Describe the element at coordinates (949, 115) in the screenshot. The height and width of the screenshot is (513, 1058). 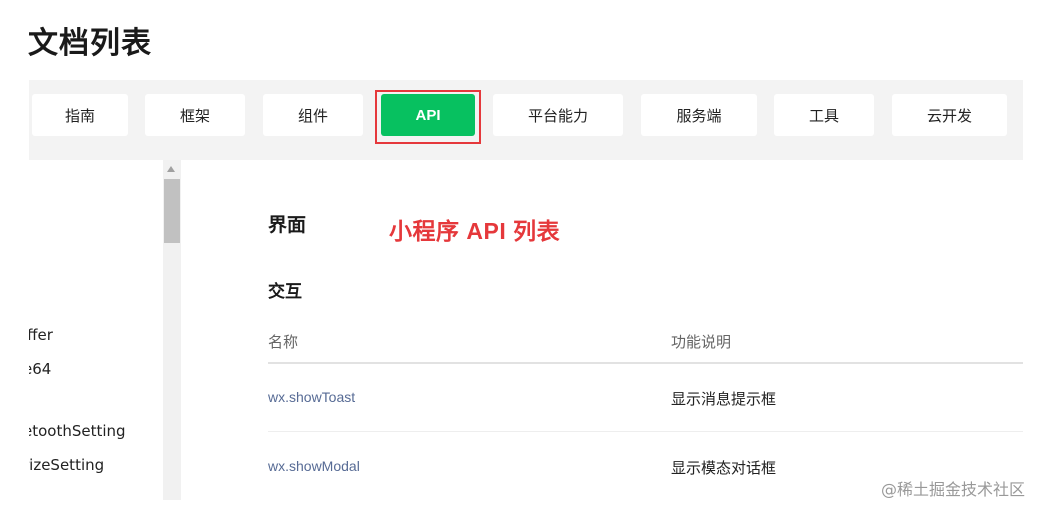
I see `tab-cloud-development: 云开发` at that location.